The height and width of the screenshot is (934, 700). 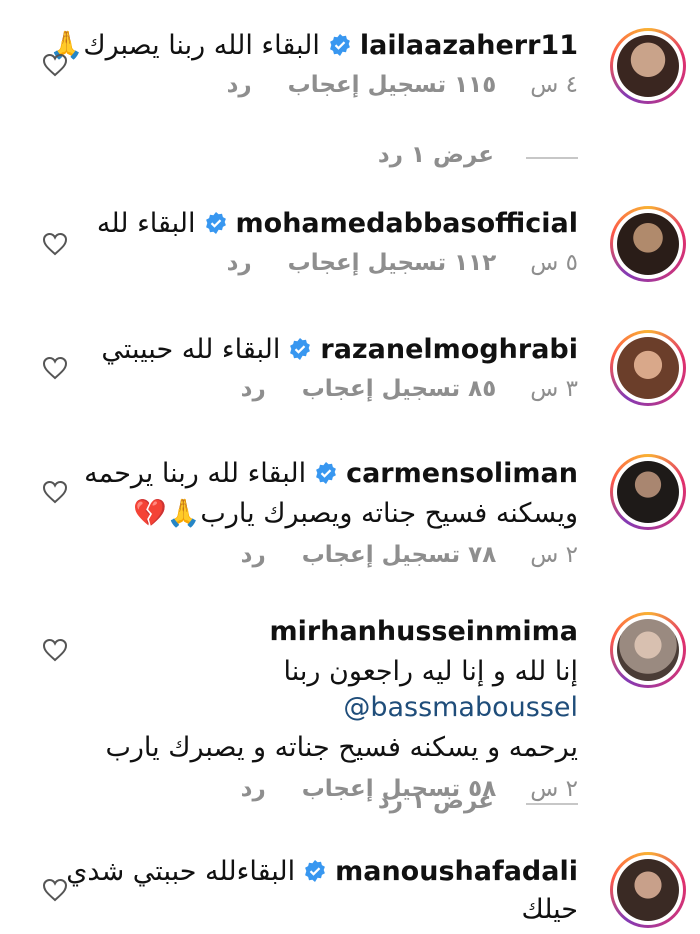 What do you see at coordinates (469, 46) in the screenshot?
I see `username: lailaazaherr11` at bounding box center [469, 46].